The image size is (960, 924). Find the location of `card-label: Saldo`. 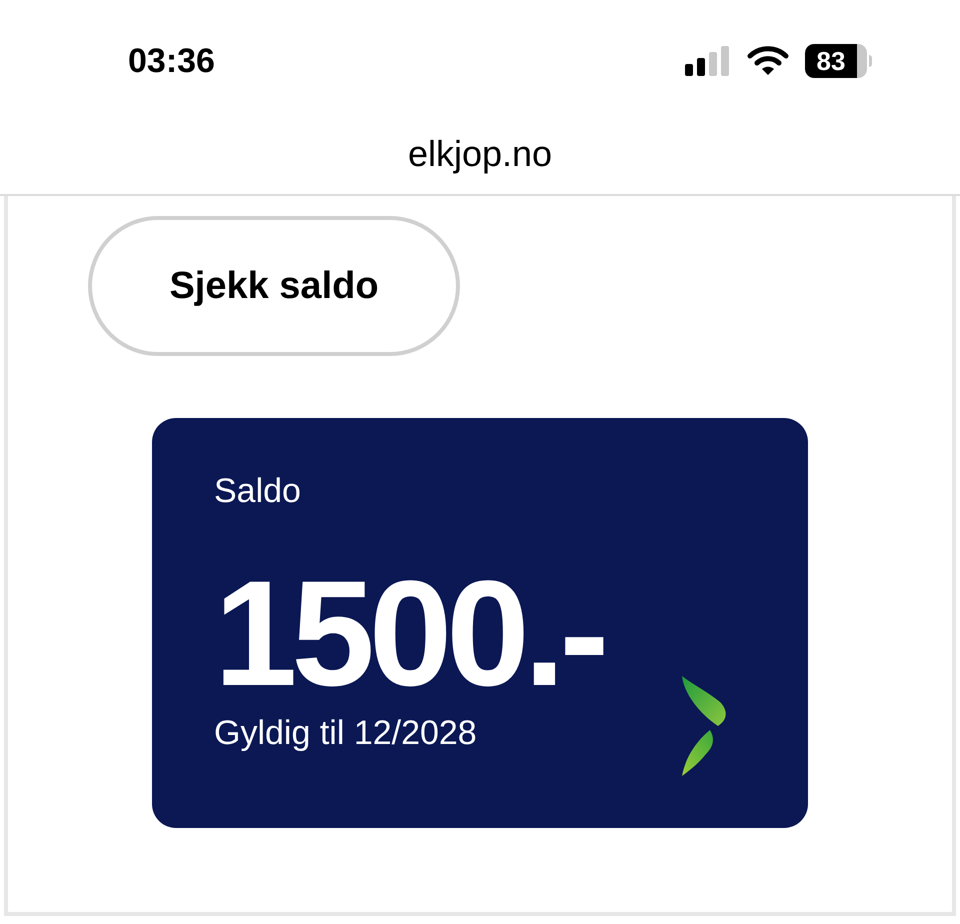

card-label: Saldo is located at coordinates (258, 491).